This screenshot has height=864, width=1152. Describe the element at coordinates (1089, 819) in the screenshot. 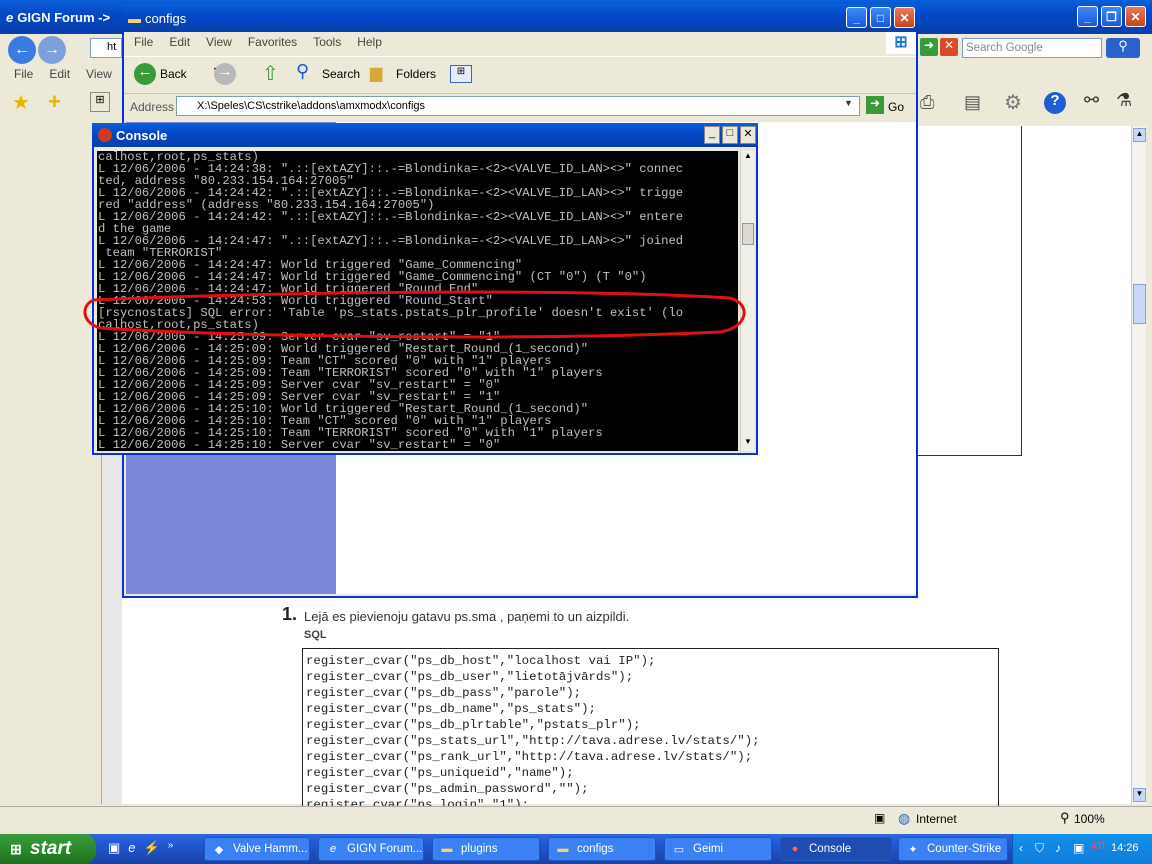

I see `zoom-level: 100%` at that location.